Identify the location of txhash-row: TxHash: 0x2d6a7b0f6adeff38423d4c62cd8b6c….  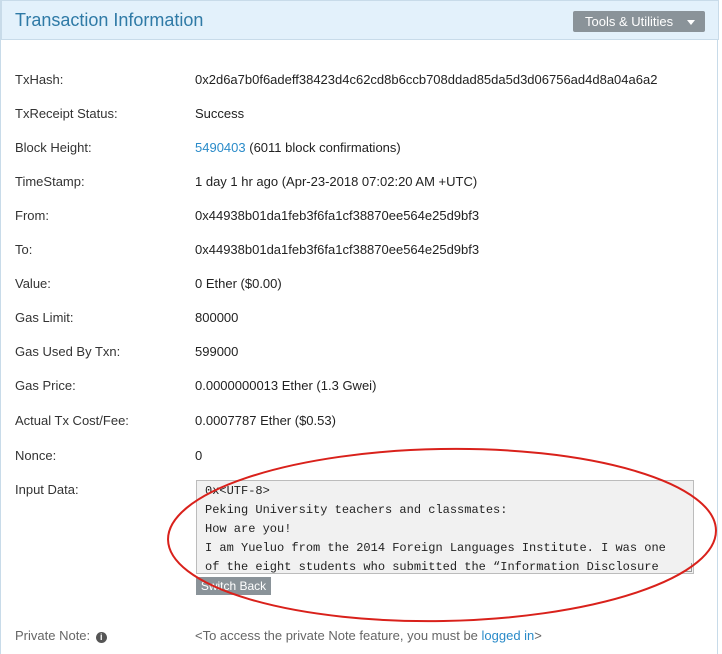
(360, 82).